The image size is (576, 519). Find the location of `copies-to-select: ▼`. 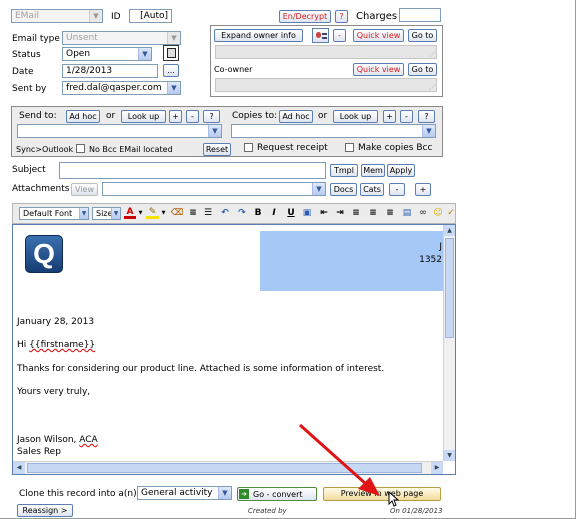

copies-to-select: ▼ is located at coordinates (333, 131).